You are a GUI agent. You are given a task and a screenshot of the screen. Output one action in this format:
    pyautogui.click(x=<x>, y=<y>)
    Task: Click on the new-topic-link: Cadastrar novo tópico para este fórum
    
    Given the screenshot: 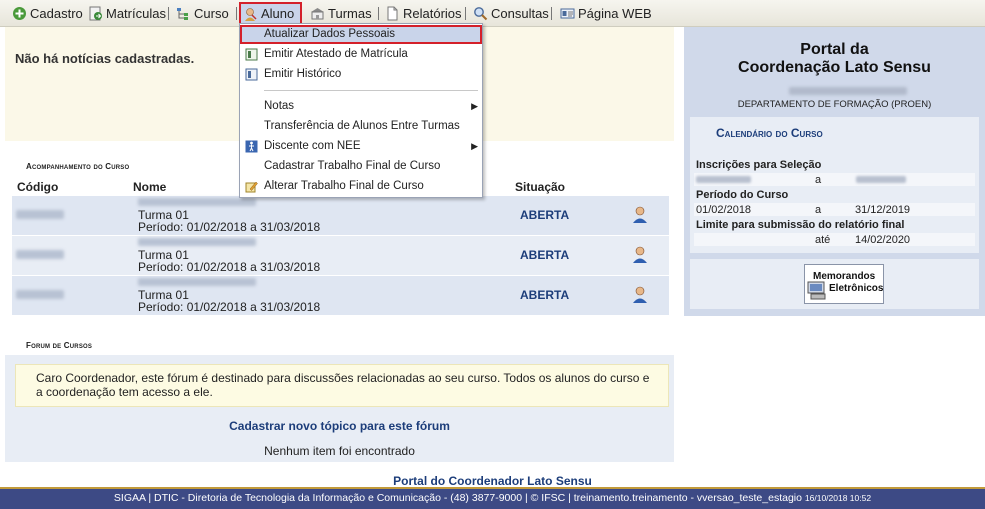 What is the action you would take?
    pyautogui.click(x=339, y=426)
    